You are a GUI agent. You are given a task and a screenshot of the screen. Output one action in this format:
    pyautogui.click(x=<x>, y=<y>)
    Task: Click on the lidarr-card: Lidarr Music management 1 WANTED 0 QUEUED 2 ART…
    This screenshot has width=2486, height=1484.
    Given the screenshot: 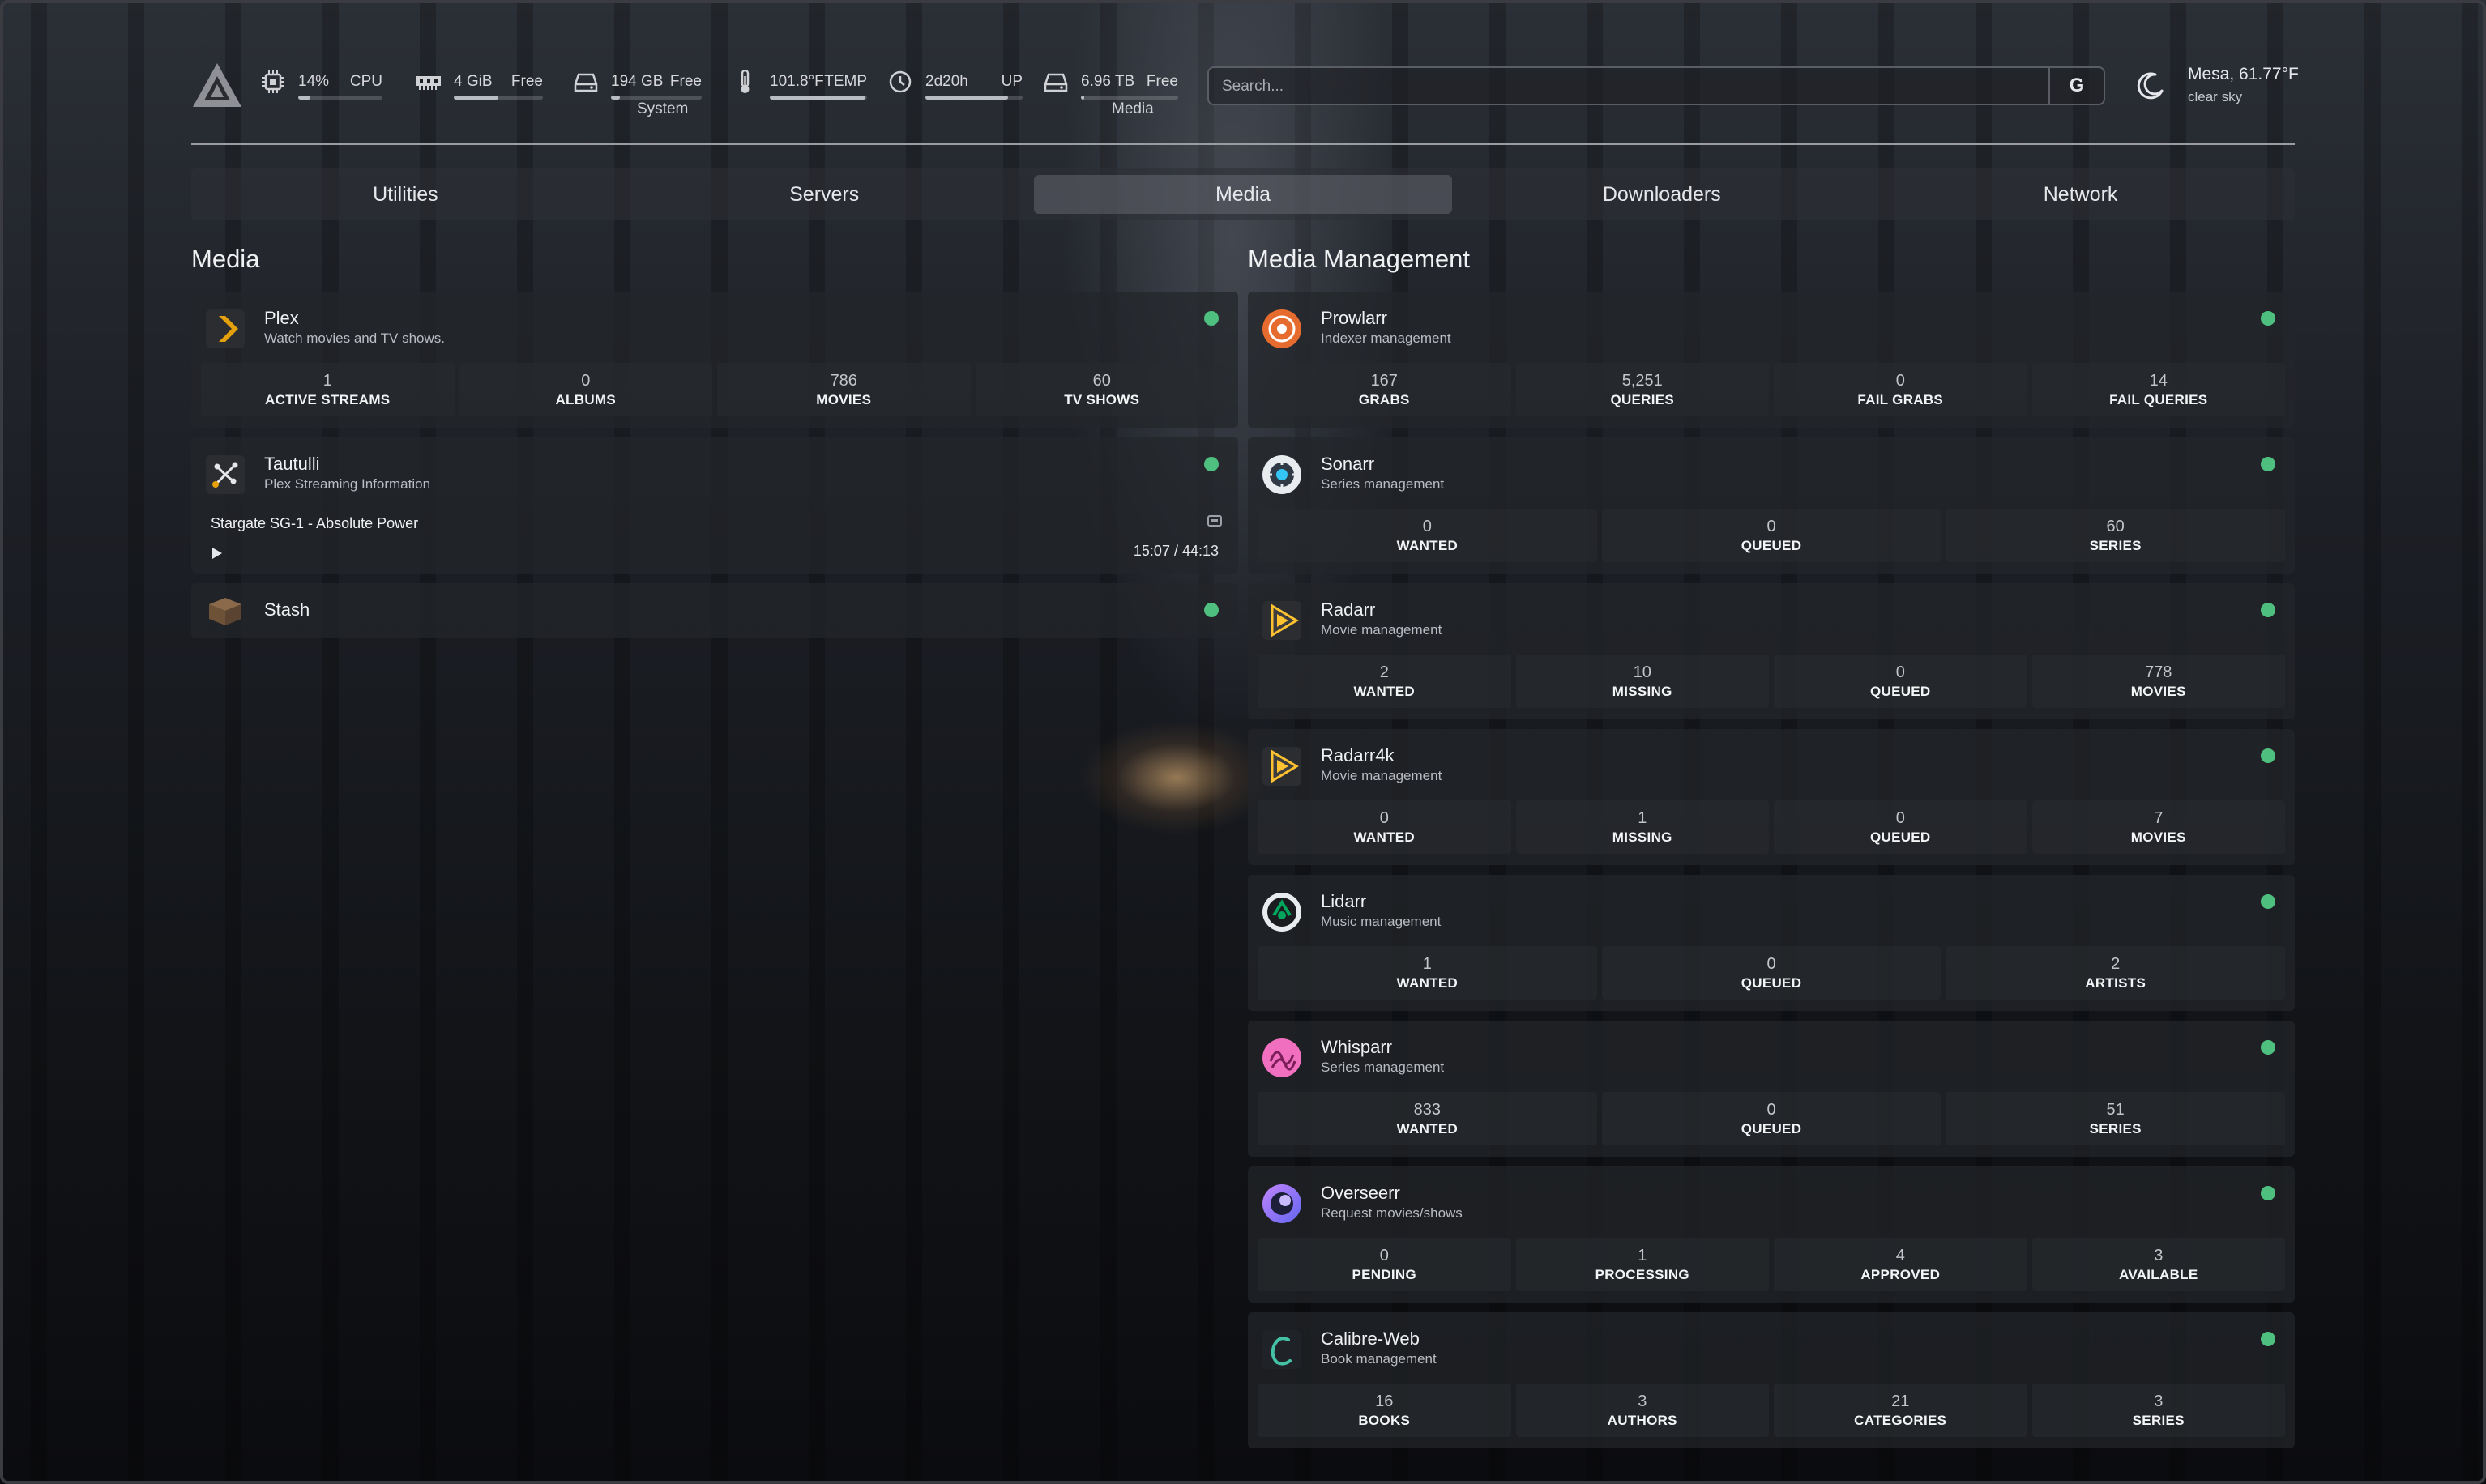 What is the action you would take?
    pyautogui.click(x=1771, y=943)
    